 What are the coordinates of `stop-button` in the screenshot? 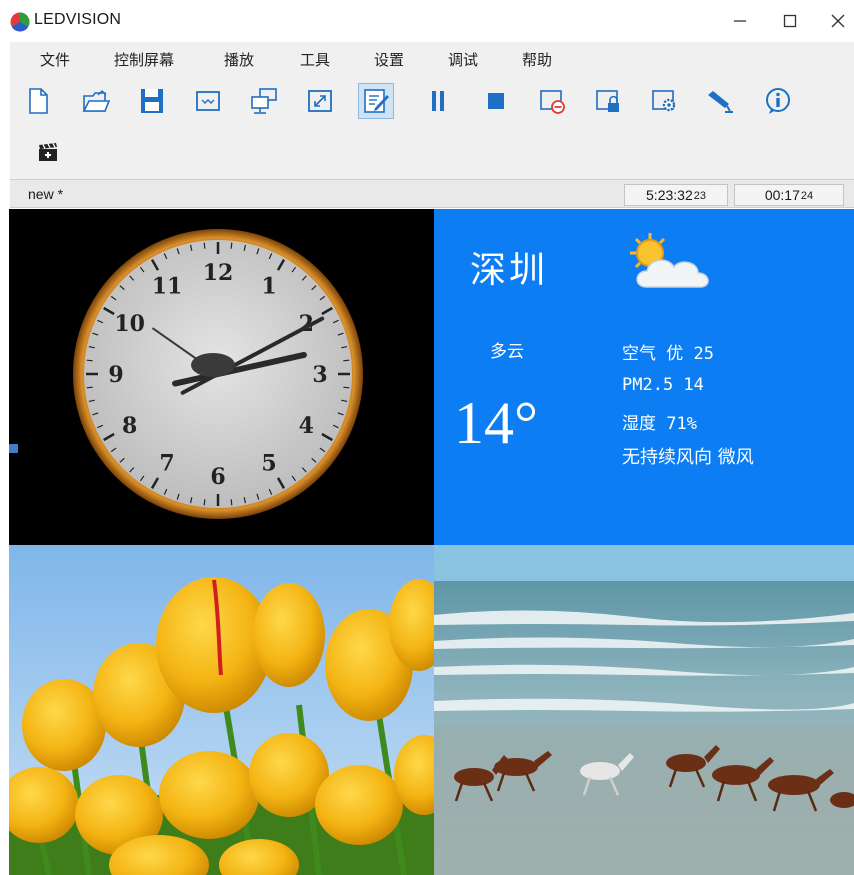 It's located at (496, 101).